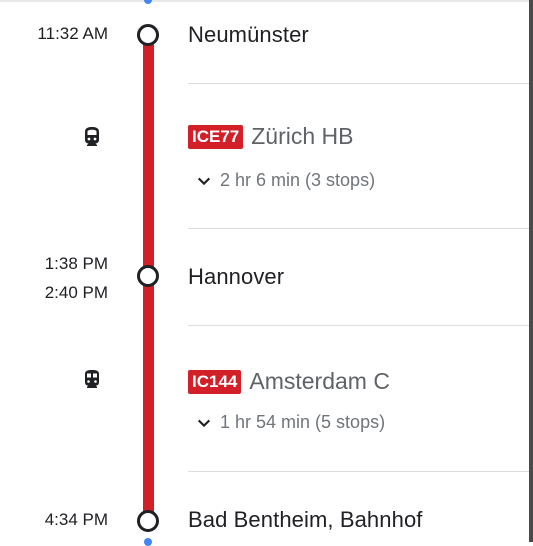 The image size is (533, 546). I want to click on stop-1-name: Neumünster, so click(248, 35).